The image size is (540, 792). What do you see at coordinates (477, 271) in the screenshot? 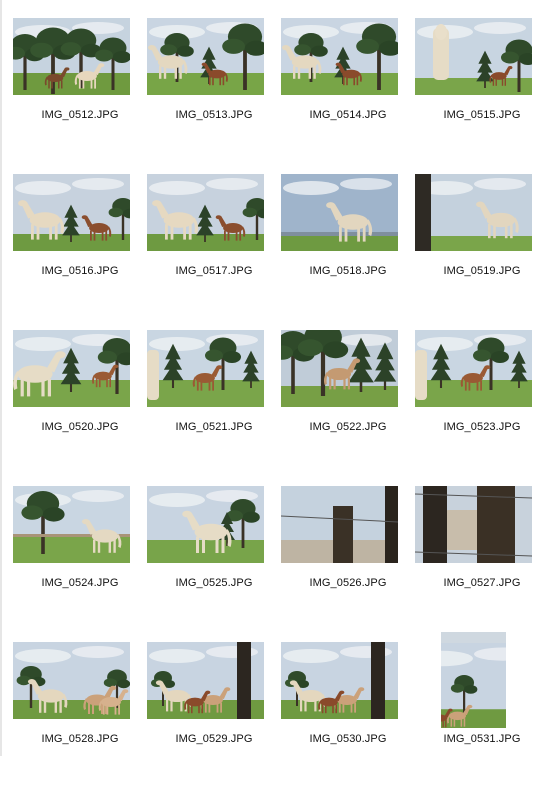
I see `file-name-label: IMG_0519.JPG` at bounding box center [477, 271].